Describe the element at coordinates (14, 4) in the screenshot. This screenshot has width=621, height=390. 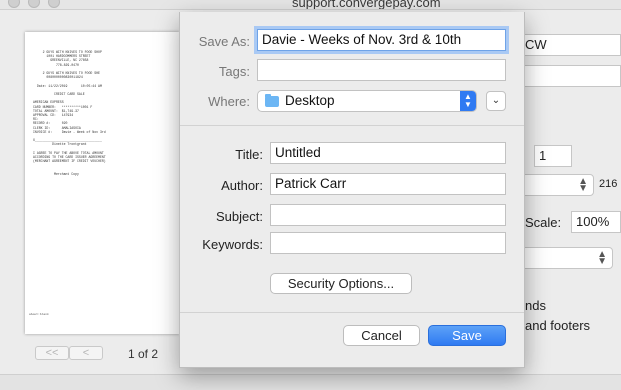
I see `close-window-button` at that location.